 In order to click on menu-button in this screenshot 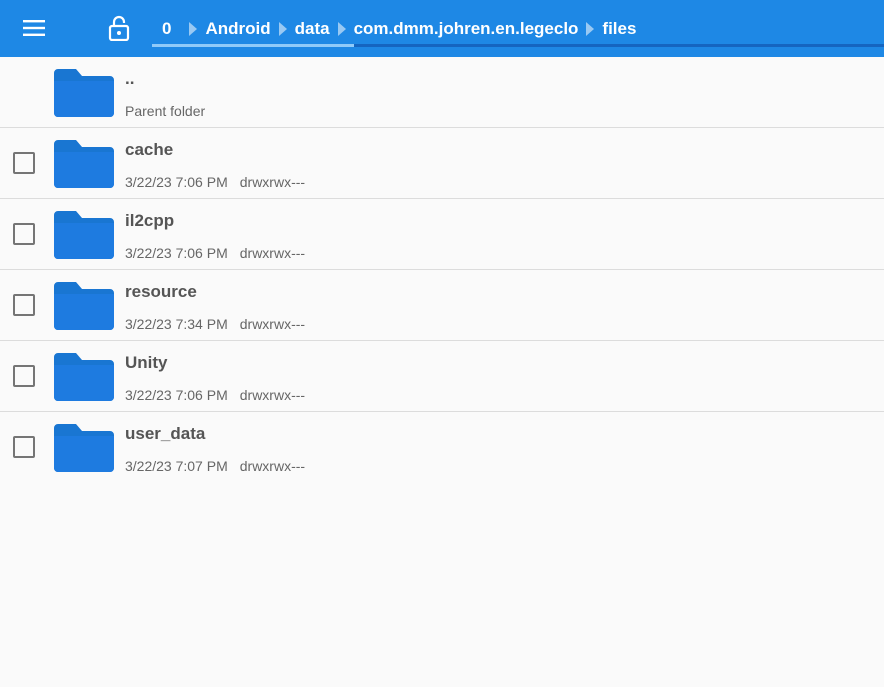, I will do `click(34, 28)`.